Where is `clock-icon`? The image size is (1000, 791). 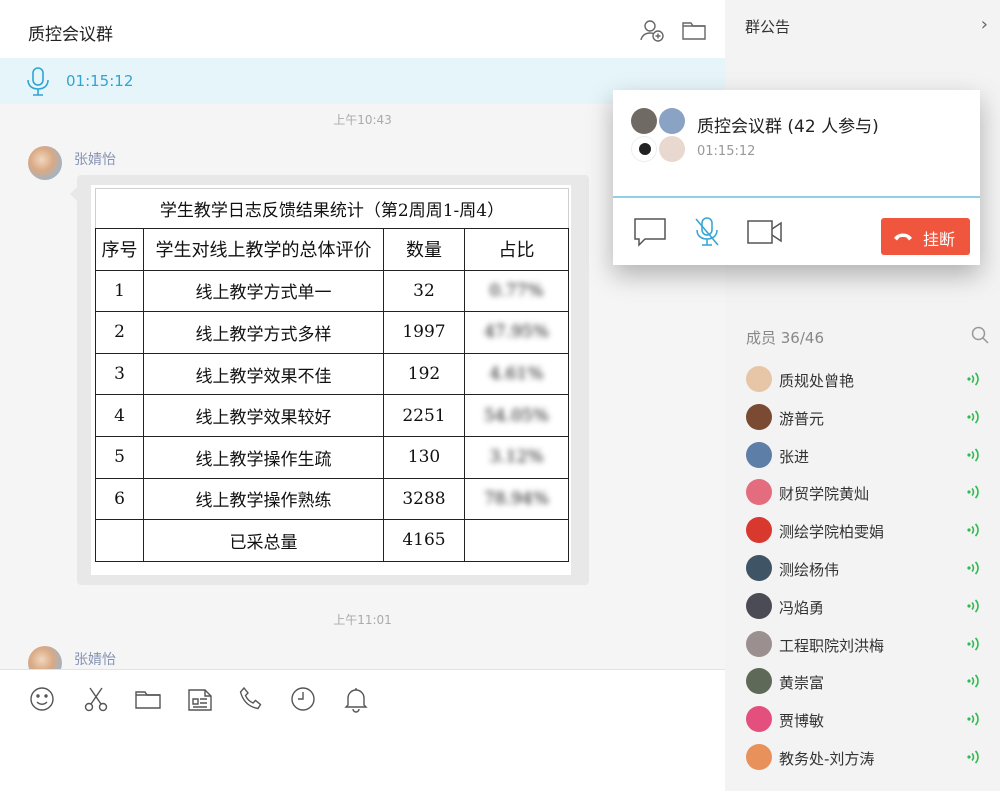 clock-icon is located at coordinates (303, 699).